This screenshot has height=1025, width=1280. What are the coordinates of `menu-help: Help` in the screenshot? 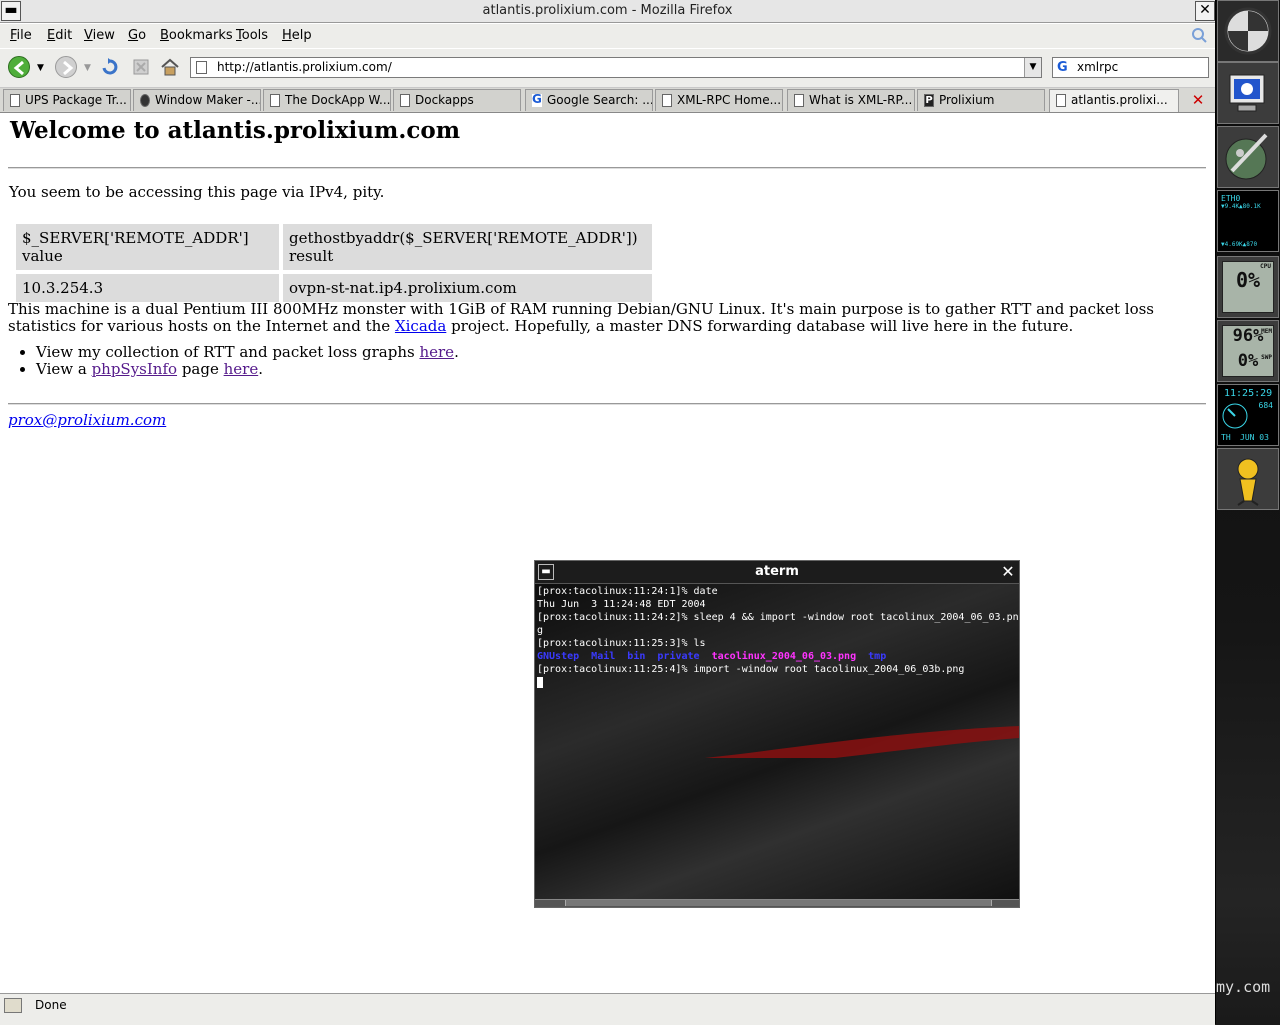 It's located at (297, 35).